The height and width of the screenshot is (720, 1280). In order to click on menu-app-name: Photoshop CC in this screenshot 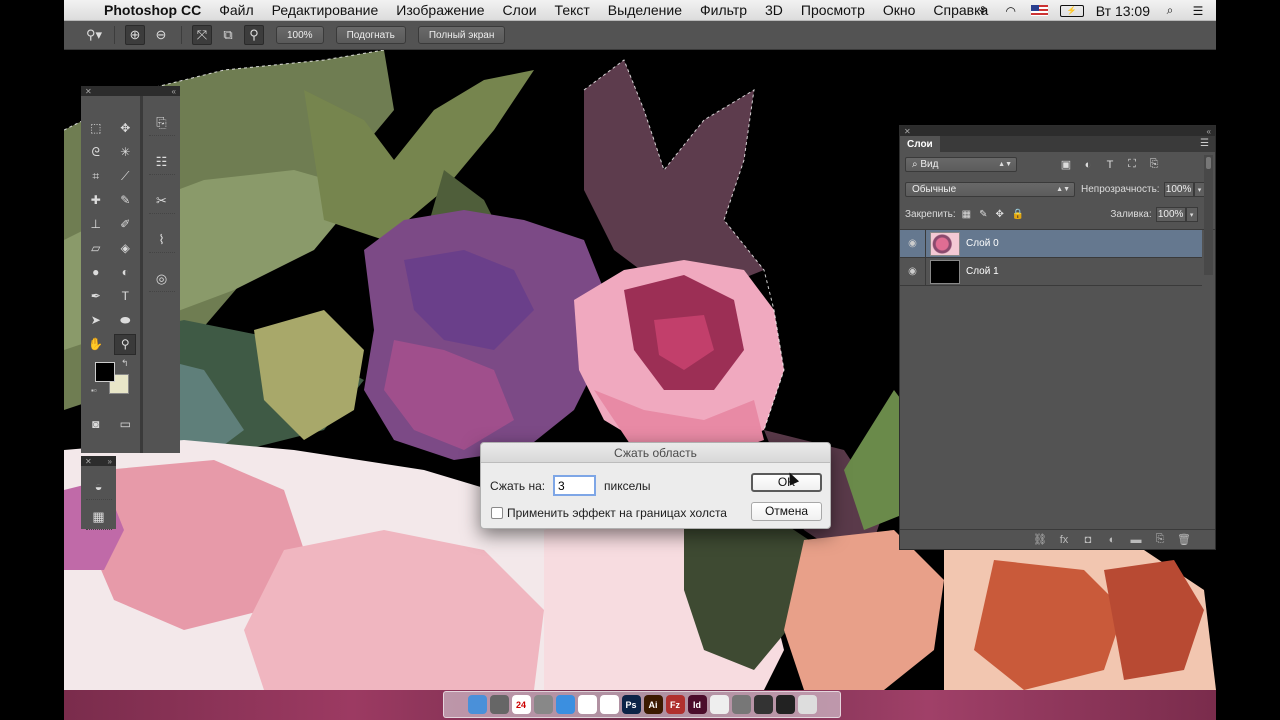, I will do `click(152, 10)`.